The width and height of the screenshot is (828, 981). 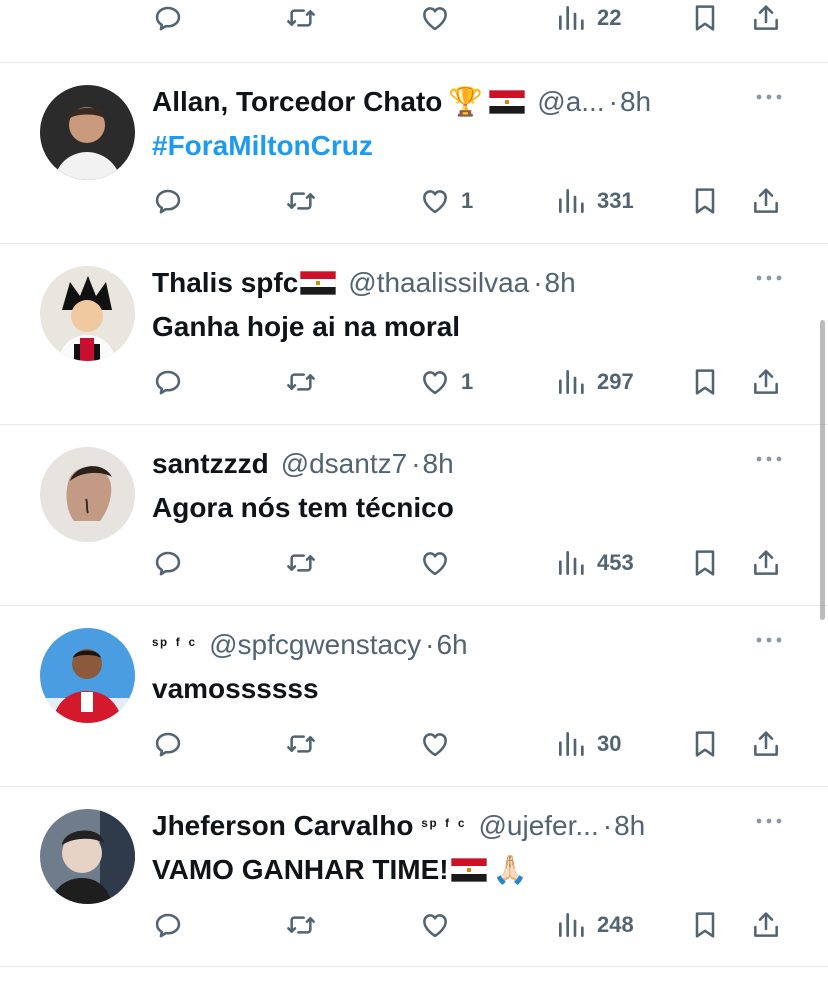 I want to click on views-button: 30, so click(x=588, y=744).